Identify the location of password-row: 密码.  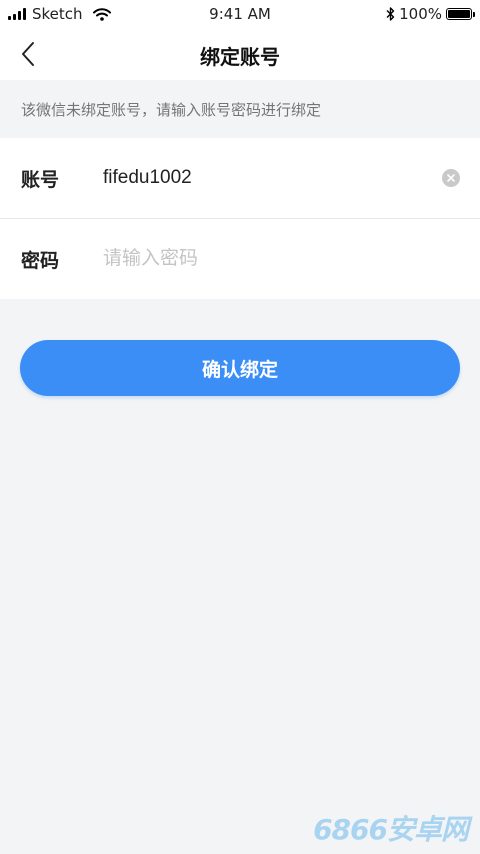
(240, 258).